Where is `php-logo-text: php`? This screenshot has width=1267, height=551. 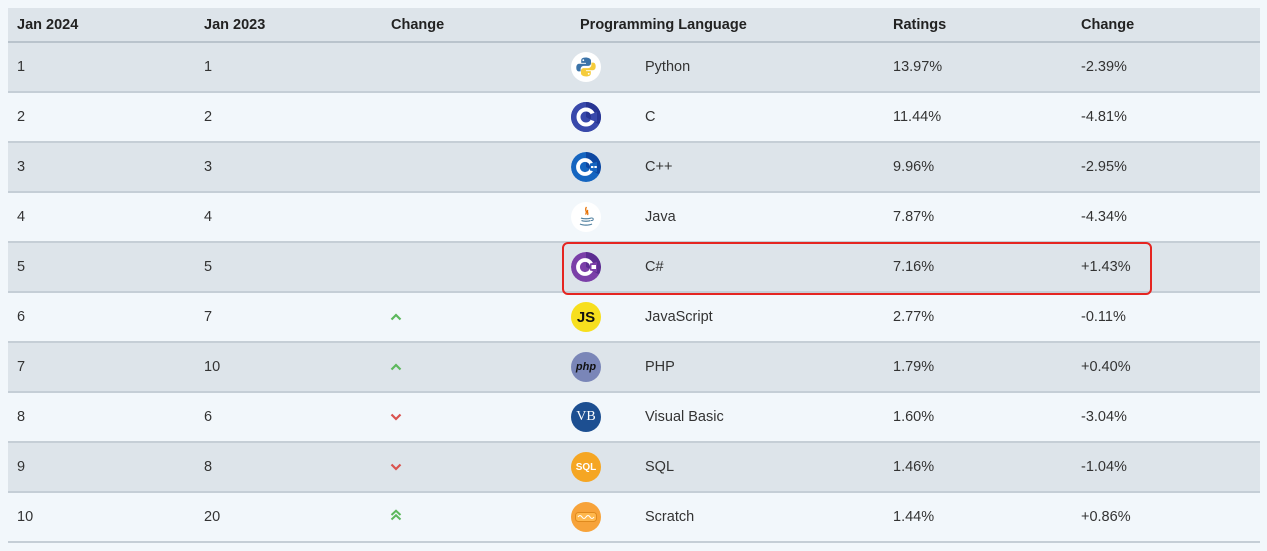 php-logo-text: php is located at coordinates (586, 367).